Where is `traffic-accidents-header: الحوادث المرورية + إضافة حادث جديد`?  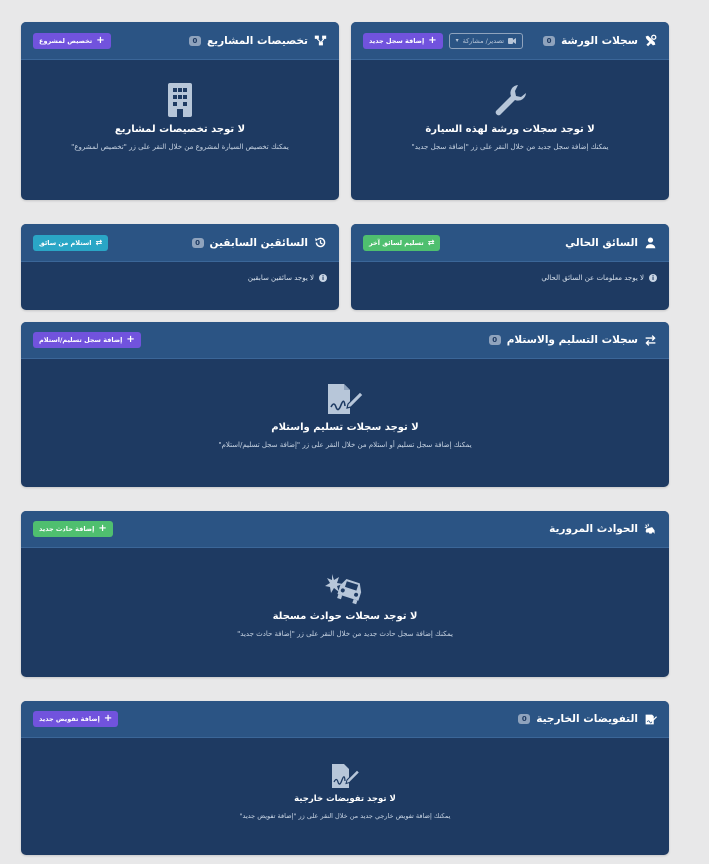 traffic-accidents-header: الحوادث المرورية + إضافة حادث جديد is located at coordinates (345, 529).